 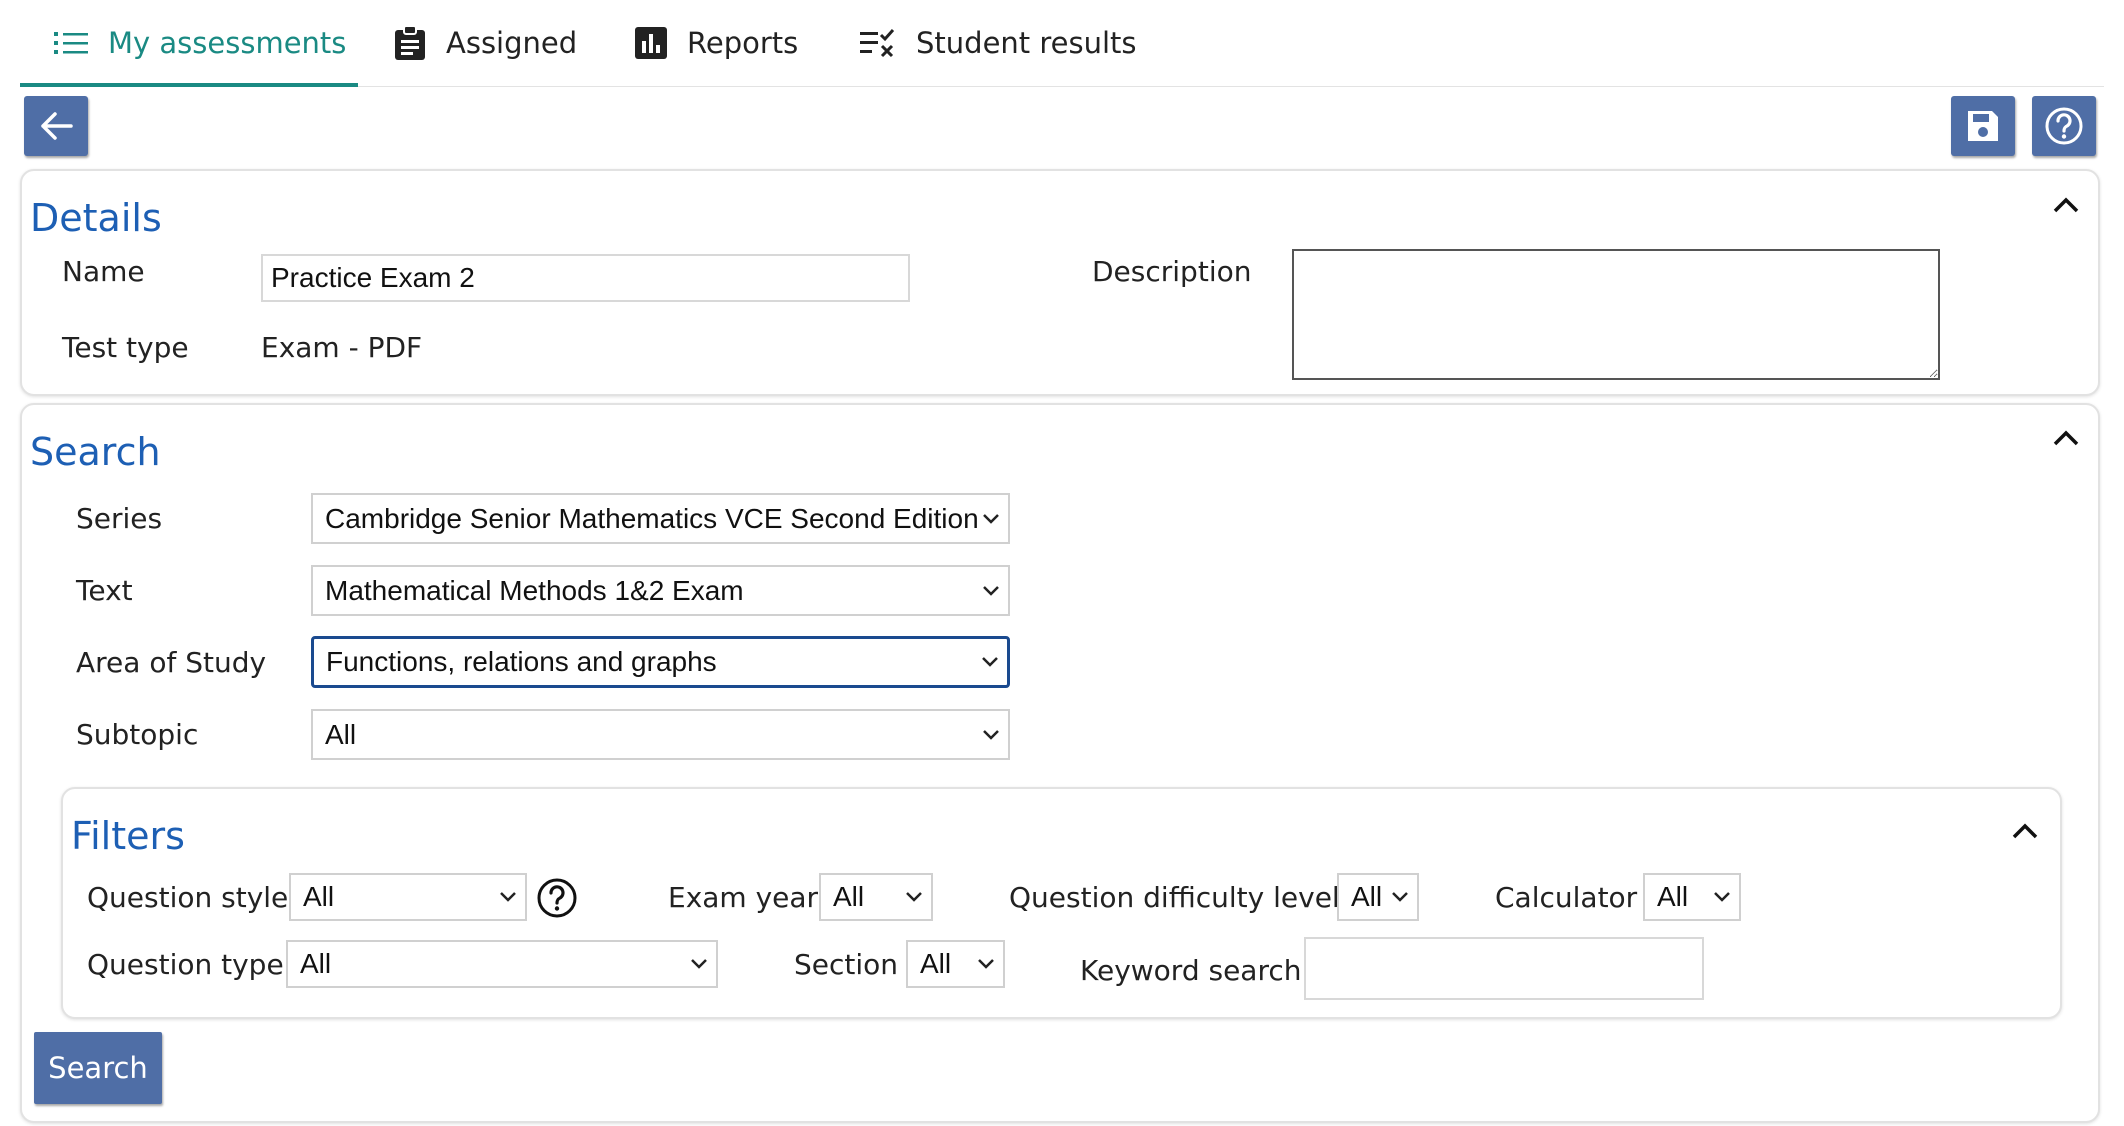 I want to click on details-title: Details, so click(x=96, y=218).